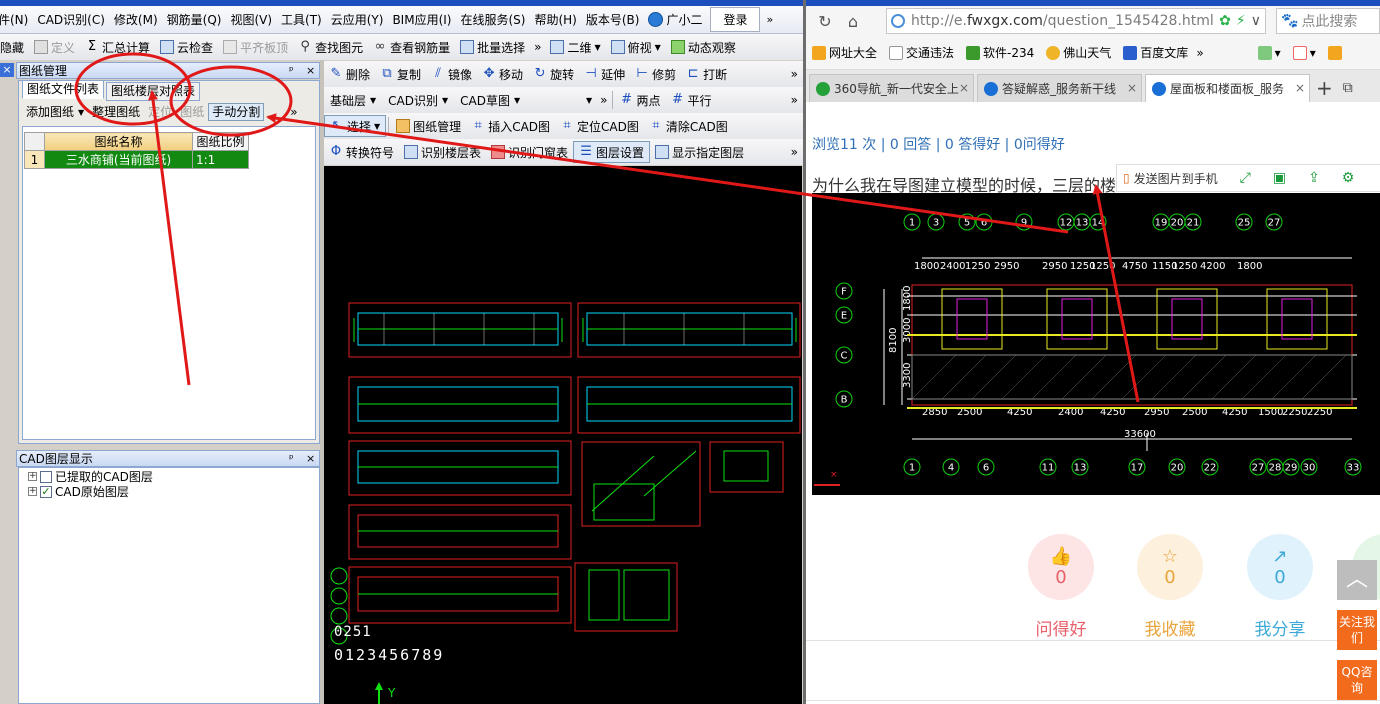 The image size is (1380, 704). I want to click on menu-help: 帮助(H), so click(559, 20).